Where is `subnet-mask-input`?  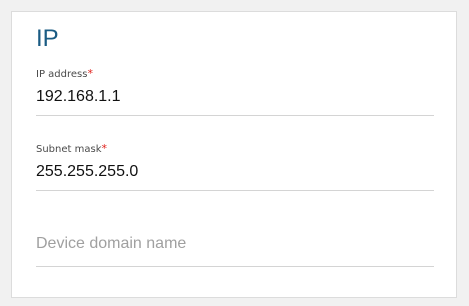
subnet-mask-input is located at coordinates (235, 174).